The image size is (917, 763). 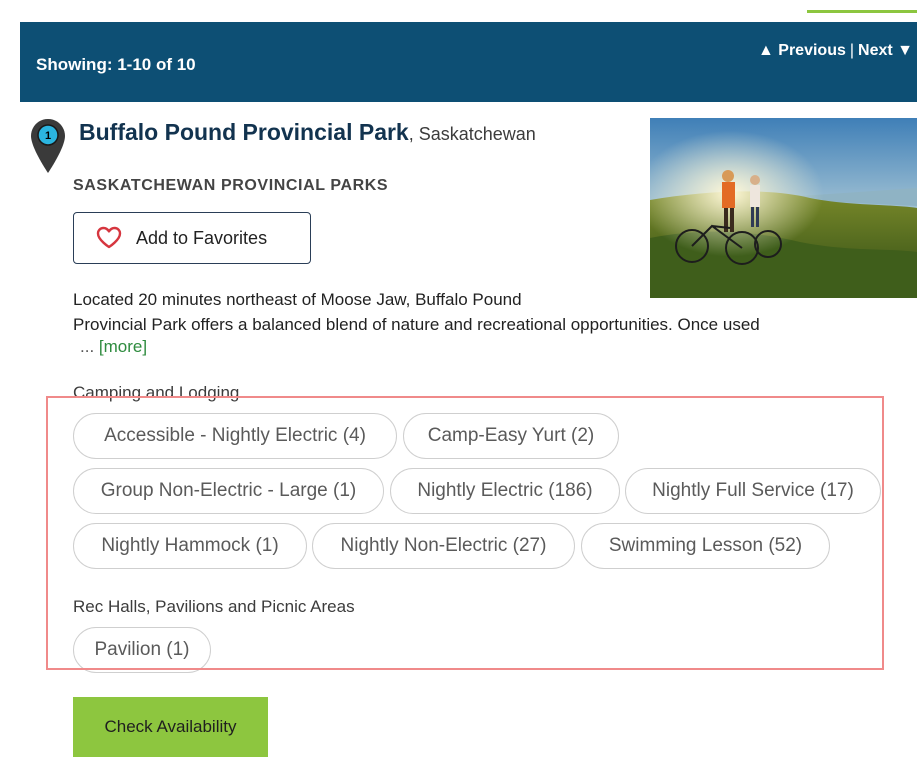 What do you see at coordinates (142, 650) in the screenshot?
I see `chip-pavilion: Pavilion (1)` at bounding box center [142, 650].